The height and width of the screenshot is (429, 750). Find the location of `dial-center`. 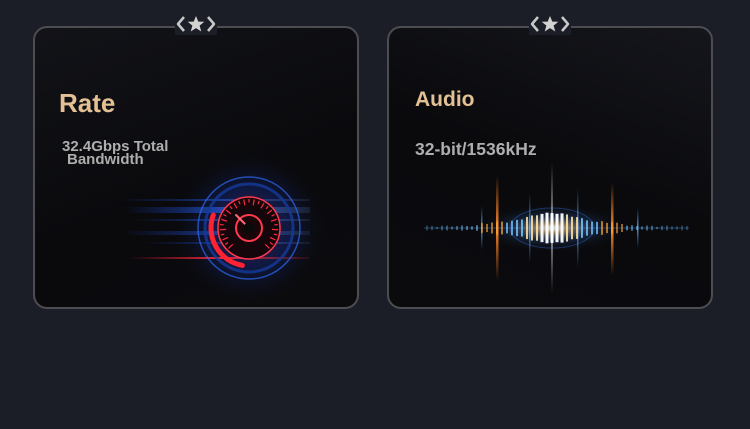

dial-center is located at coordinates (249, 228).